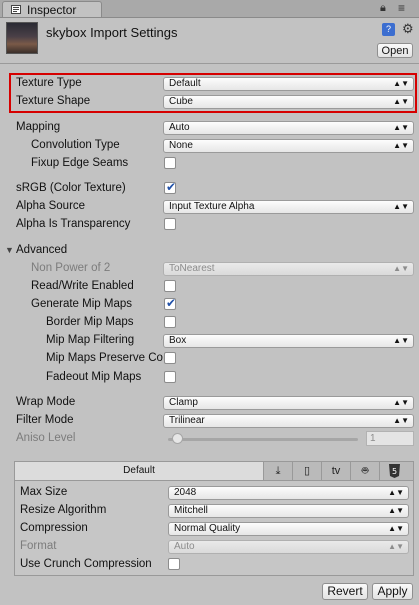 The image size is (419, 605). I want to click on html5-icon: 5, so click(394, 471).